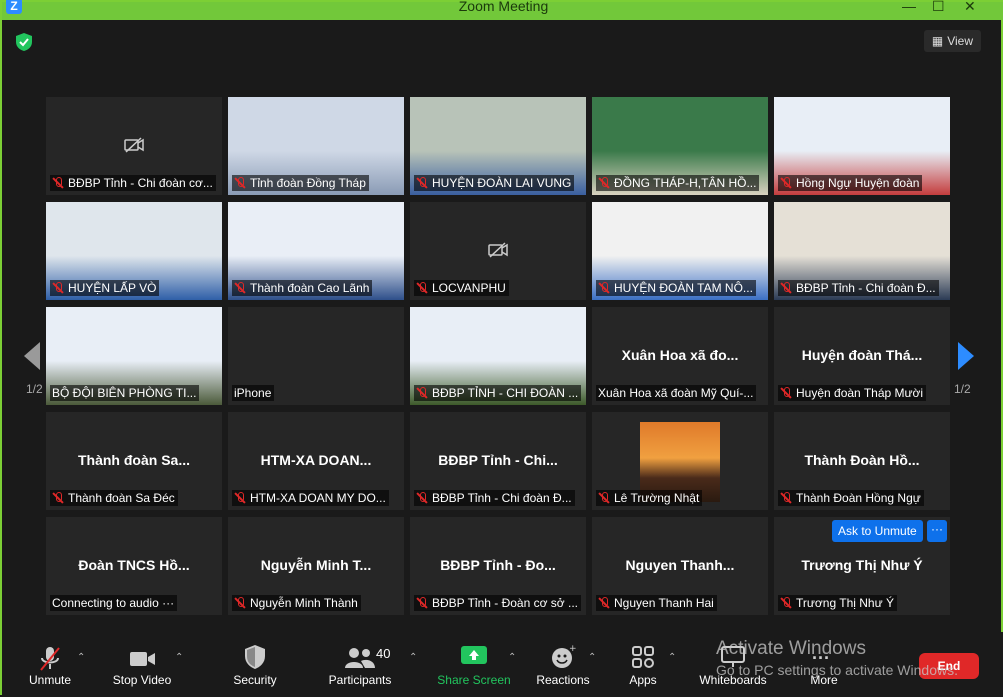 Image resolution: width=1003 pixels, height=697 pixels. What do you see at coordinates (643, 657) in the screenshot?
I see `apps-icon` at bounding box center [643, 657].